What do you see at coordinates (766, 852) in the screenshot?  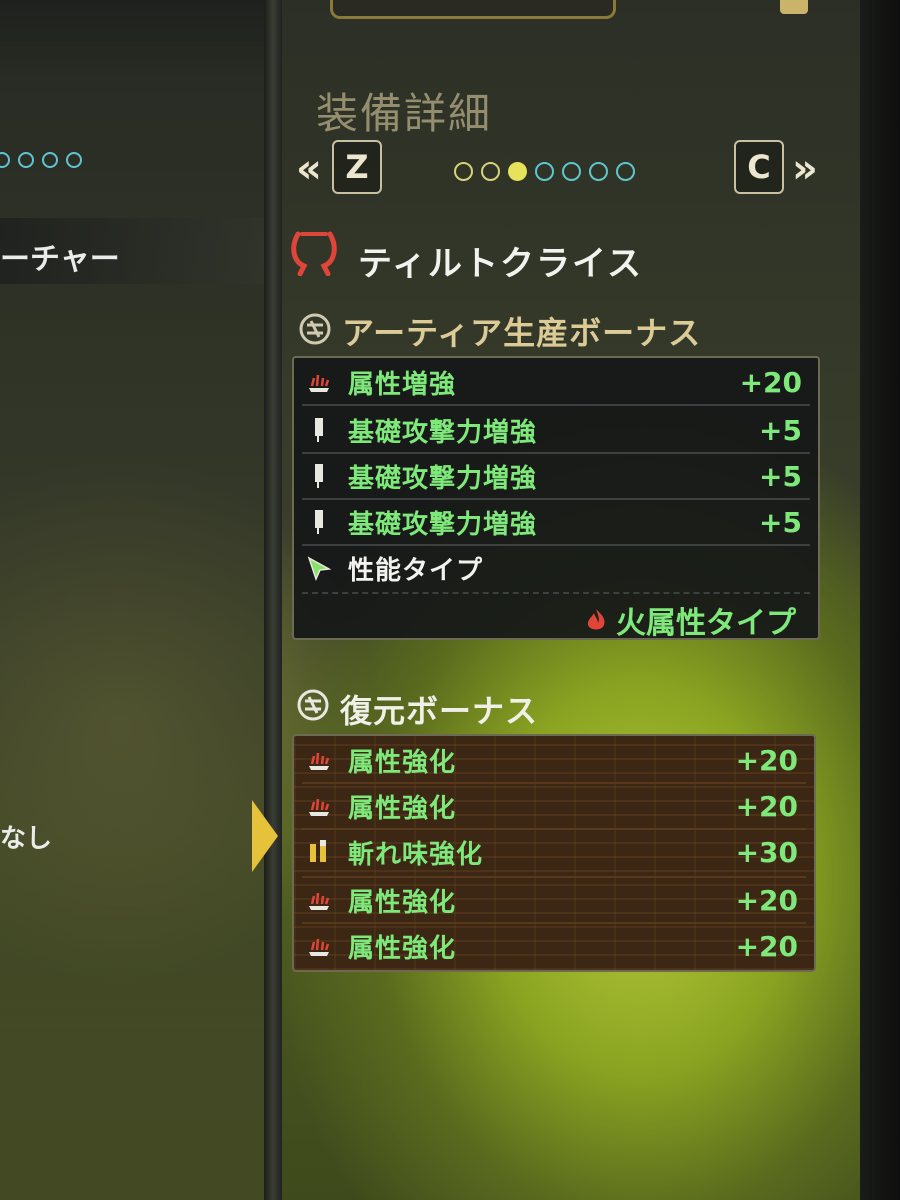 I see `bonus-value: +30` at bounding box center [766, 852].